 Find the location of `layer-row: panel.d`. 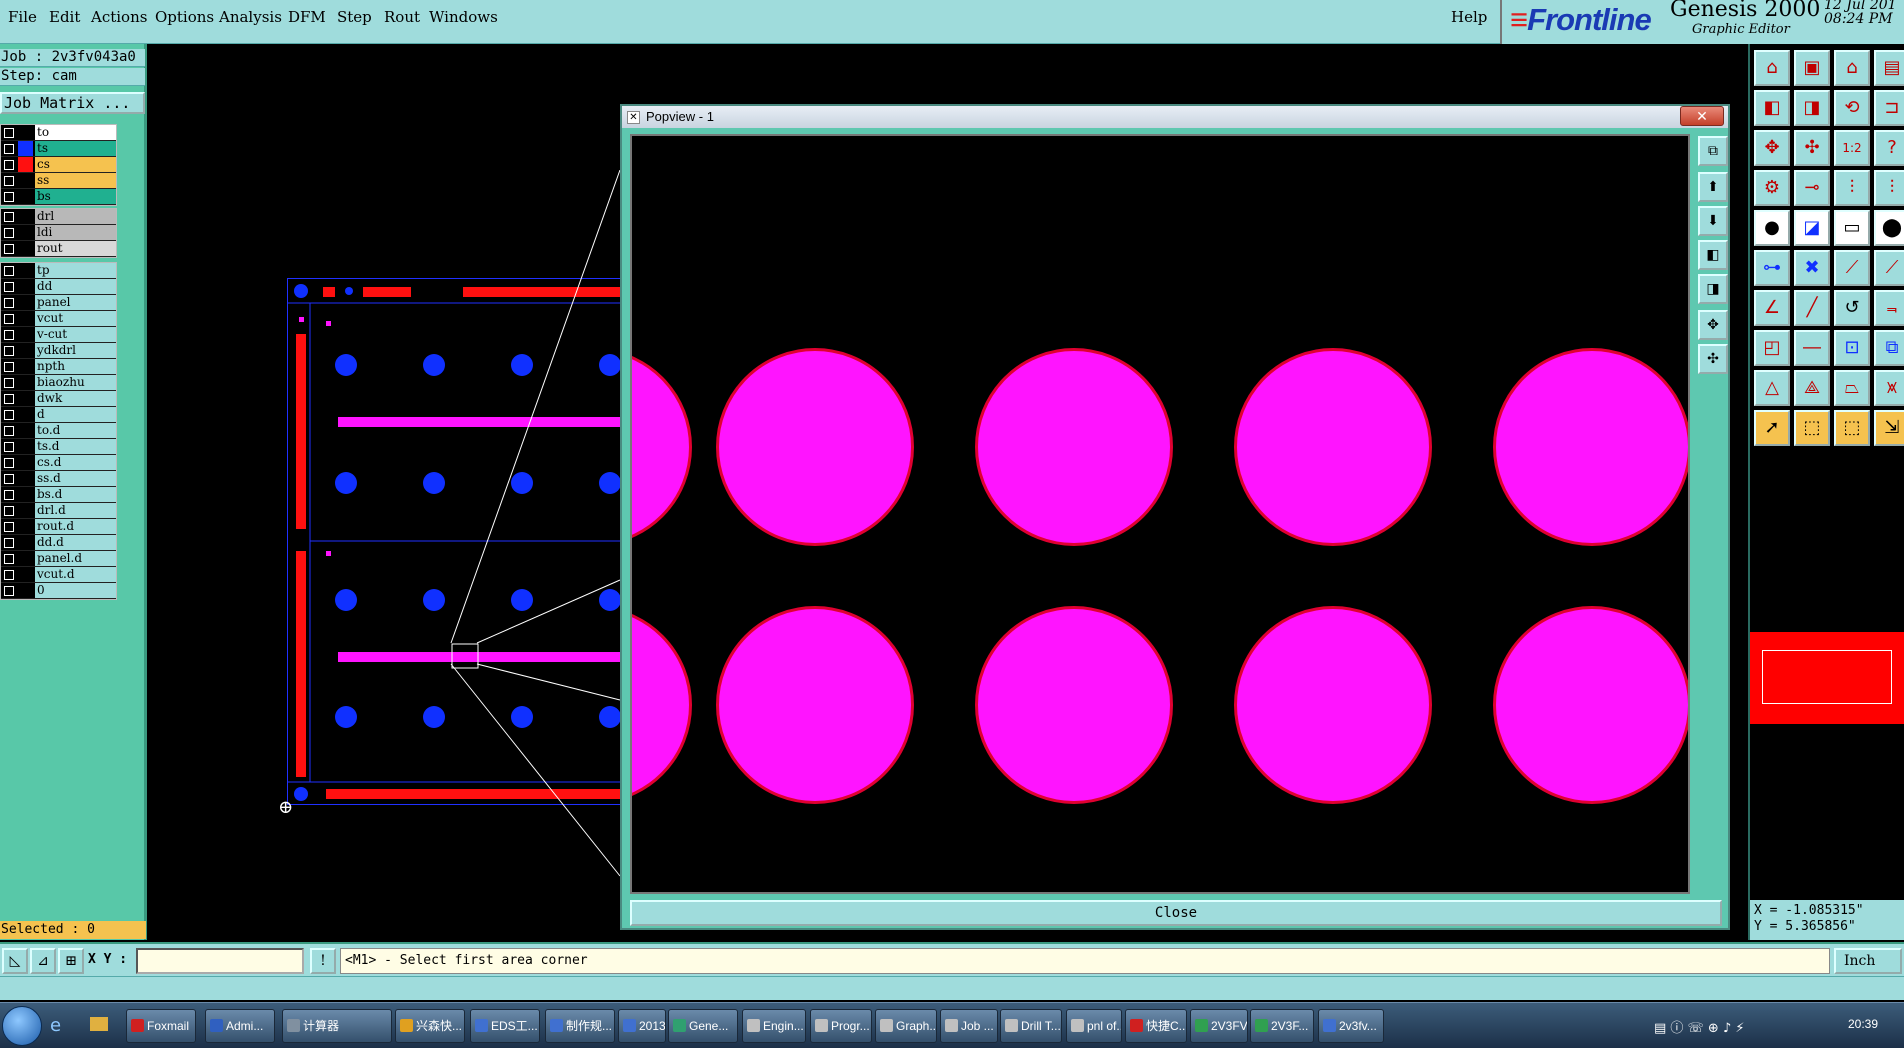

layer-row: panel.d is located at coordinates (58, 559).